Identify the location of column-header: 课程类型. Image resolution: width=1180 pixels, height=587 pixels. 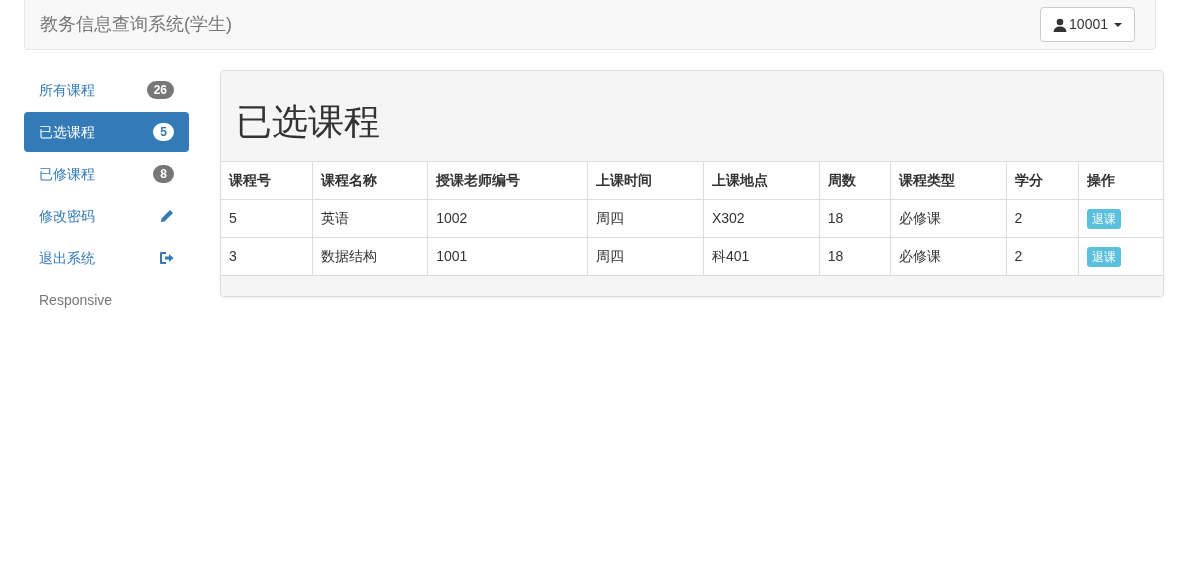
(948, 180).